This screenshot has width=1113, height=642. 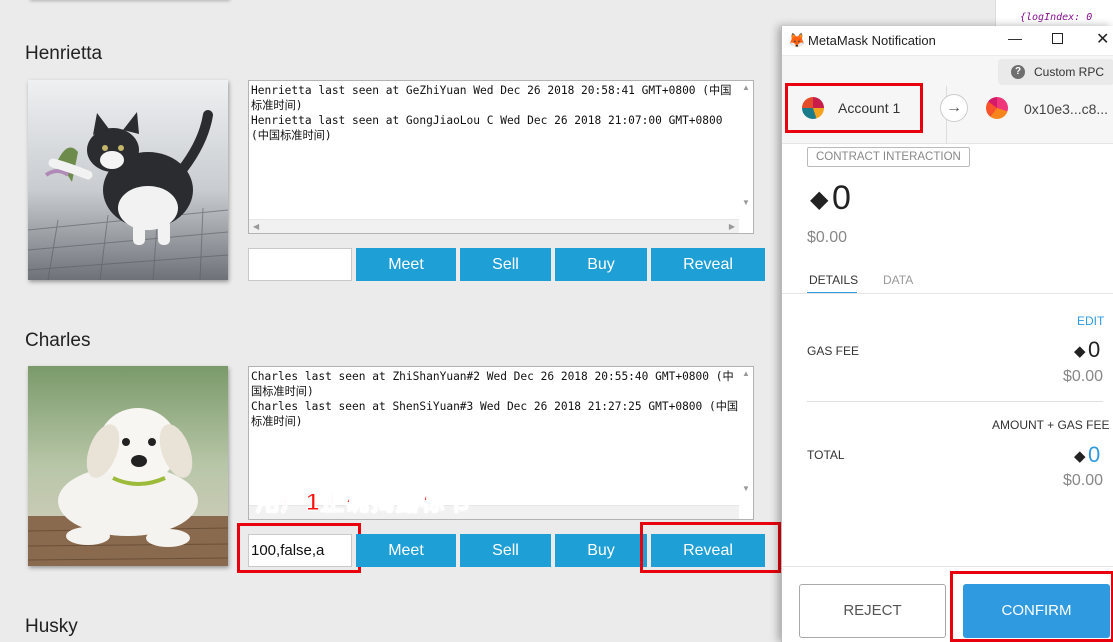 What do you see at coordinates (841, 198) in the screenshot?
I see `amount-value: 0` at bounding box center [841, 198].